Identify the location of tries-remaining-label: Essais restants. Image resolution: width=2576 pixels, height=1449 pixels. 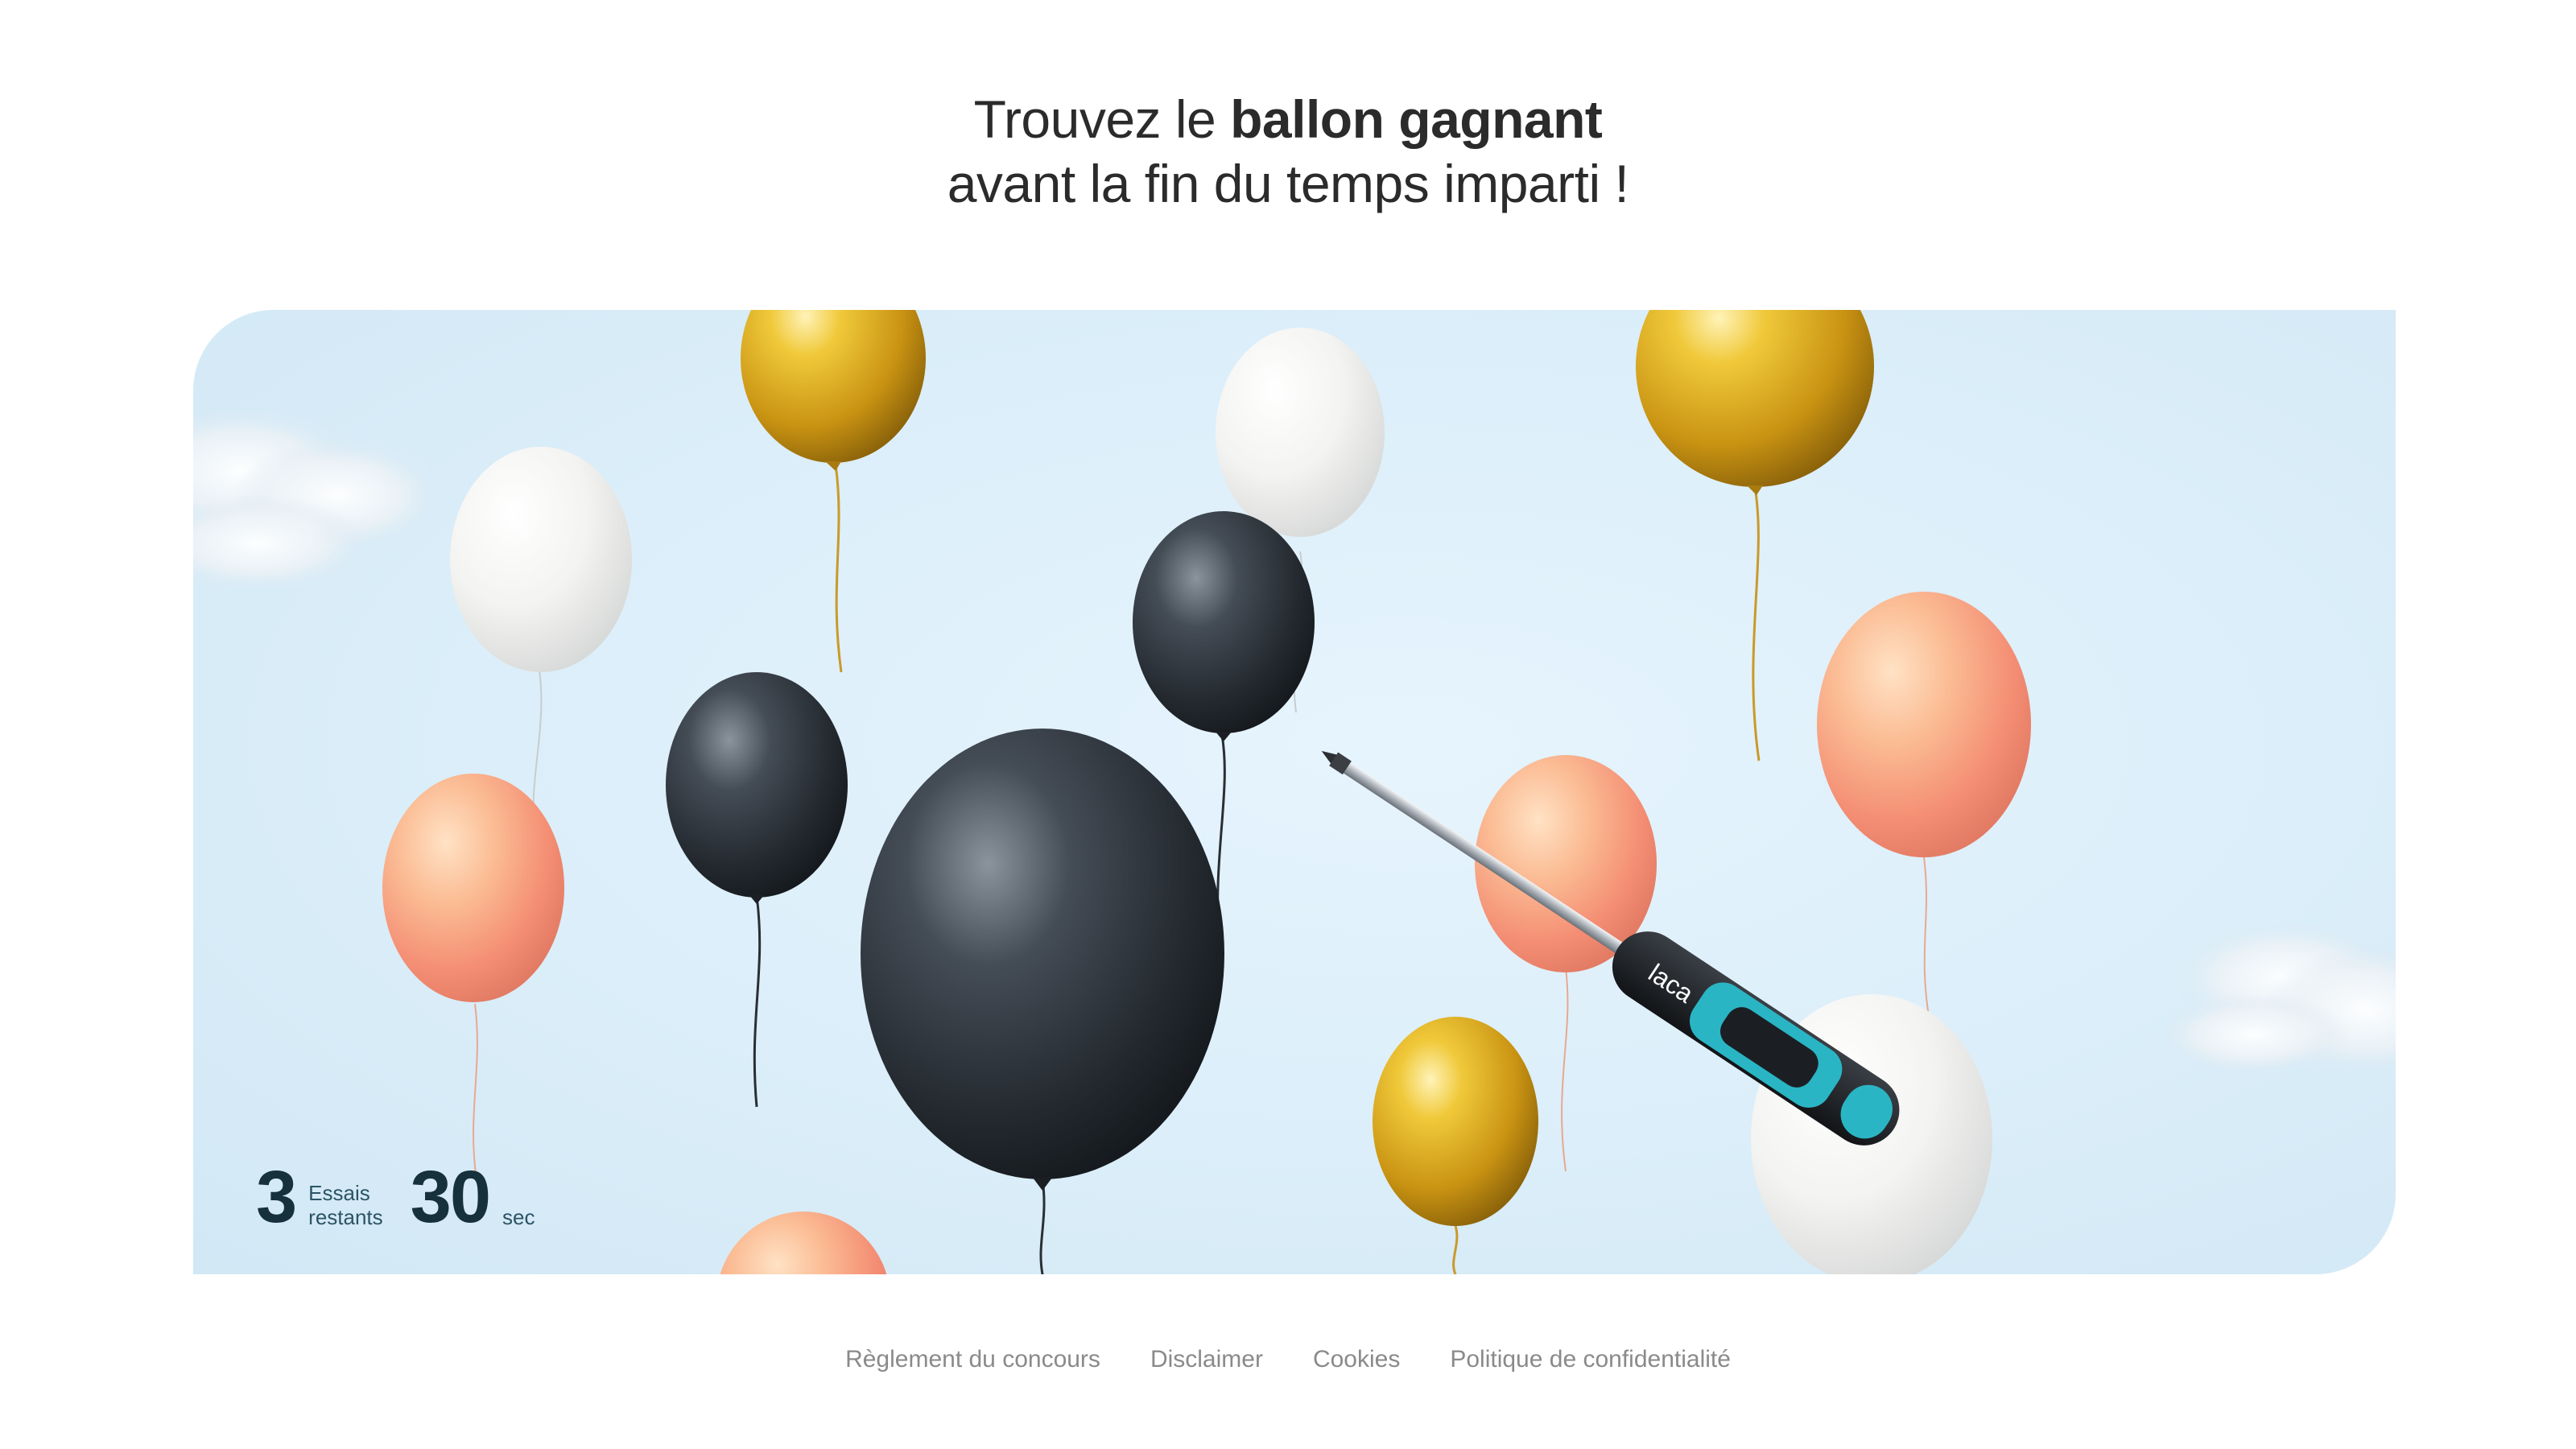
(345, 1205).